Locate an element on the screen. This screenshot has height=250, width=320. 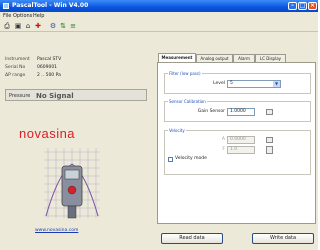
a-button is located at coordinates (269, 140).